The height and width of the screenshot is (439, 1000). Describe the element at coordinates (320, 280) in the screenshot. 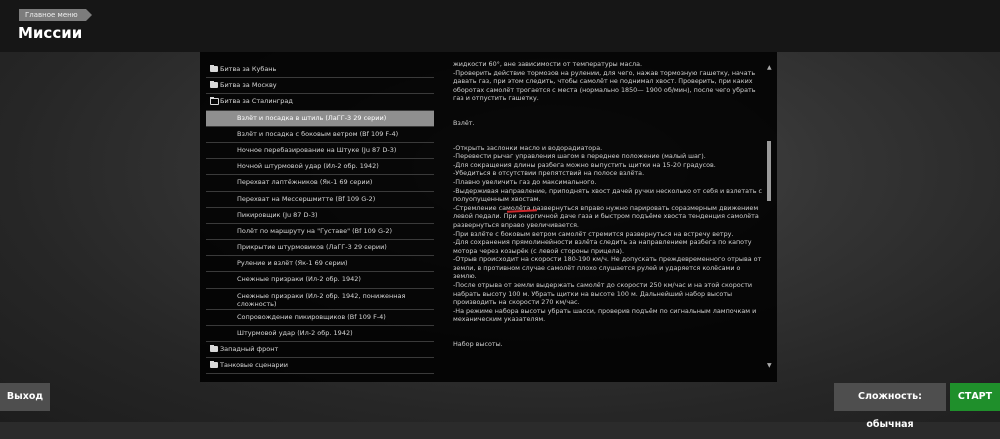

I see `mission-item: Снежные призраки (Ил-2 обр. 1942)` at that location.